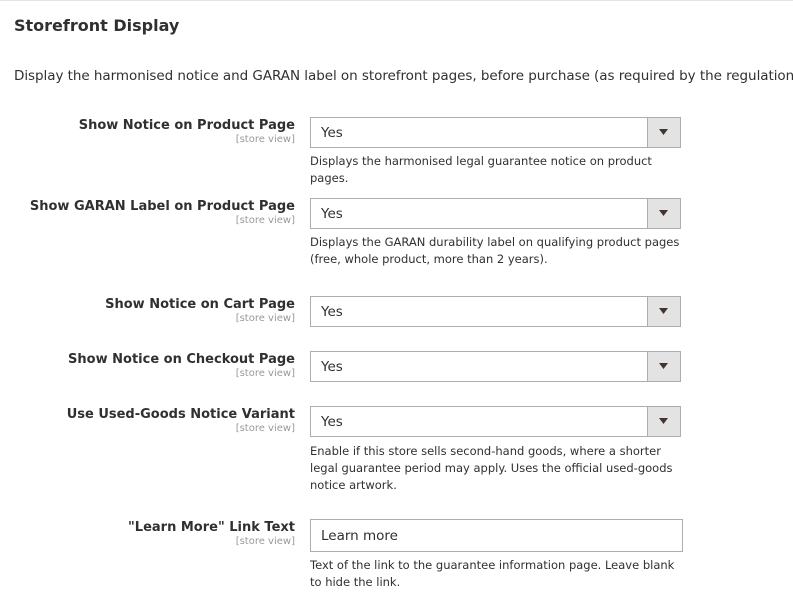  I want to click on field-label: "Learn More" Link Text, so click(211, 527).